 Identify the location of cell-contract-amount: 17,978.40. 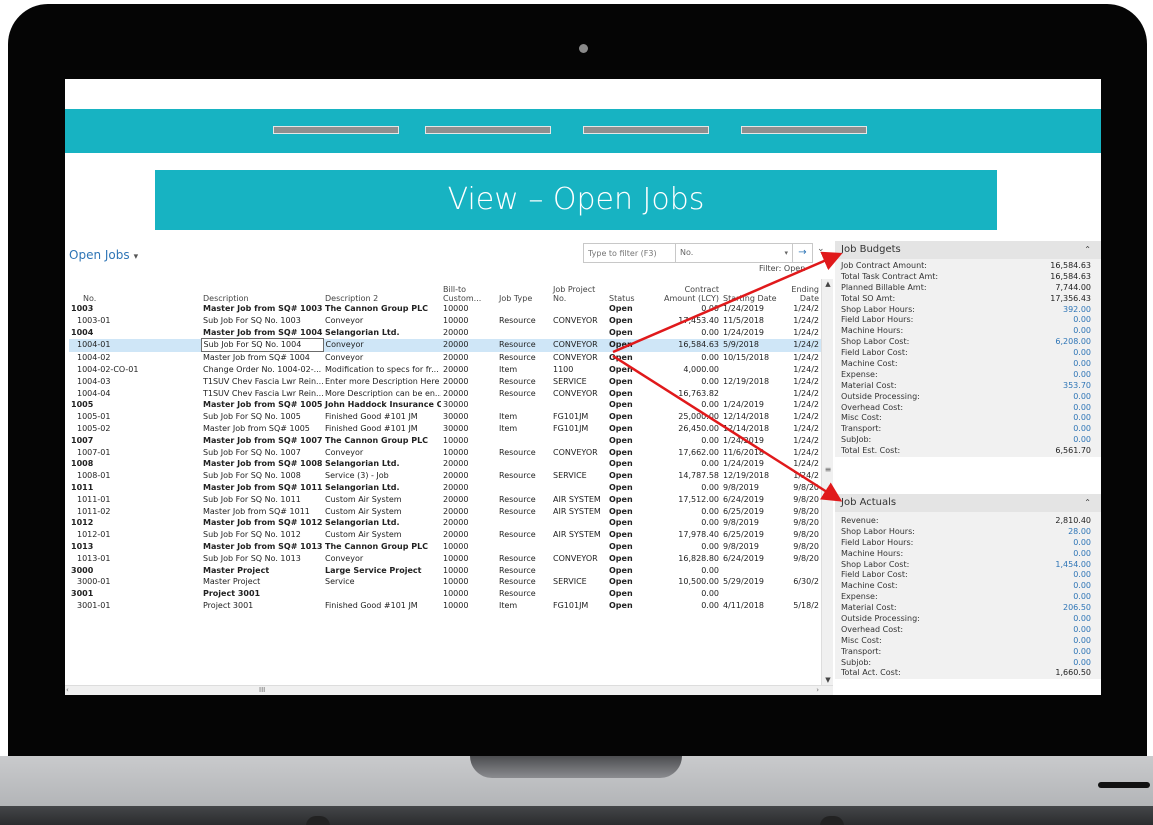
(688, 535).